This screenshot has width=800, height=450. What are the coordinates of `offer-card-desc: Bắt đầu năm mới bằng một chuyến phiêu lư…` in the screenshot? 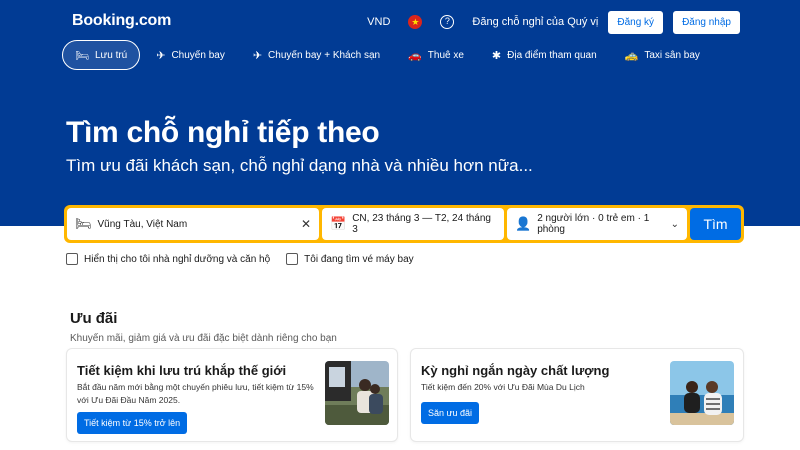 It's located at (195, 393).